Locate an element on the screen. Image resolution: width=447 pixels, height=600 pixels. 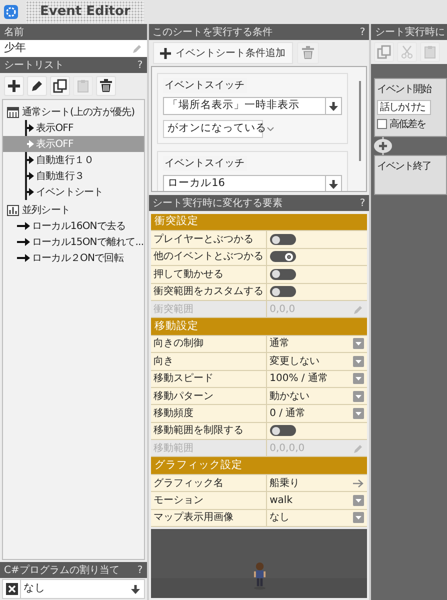
panel-title: このシートを実行する条件 is located at coordinates (212, 33).